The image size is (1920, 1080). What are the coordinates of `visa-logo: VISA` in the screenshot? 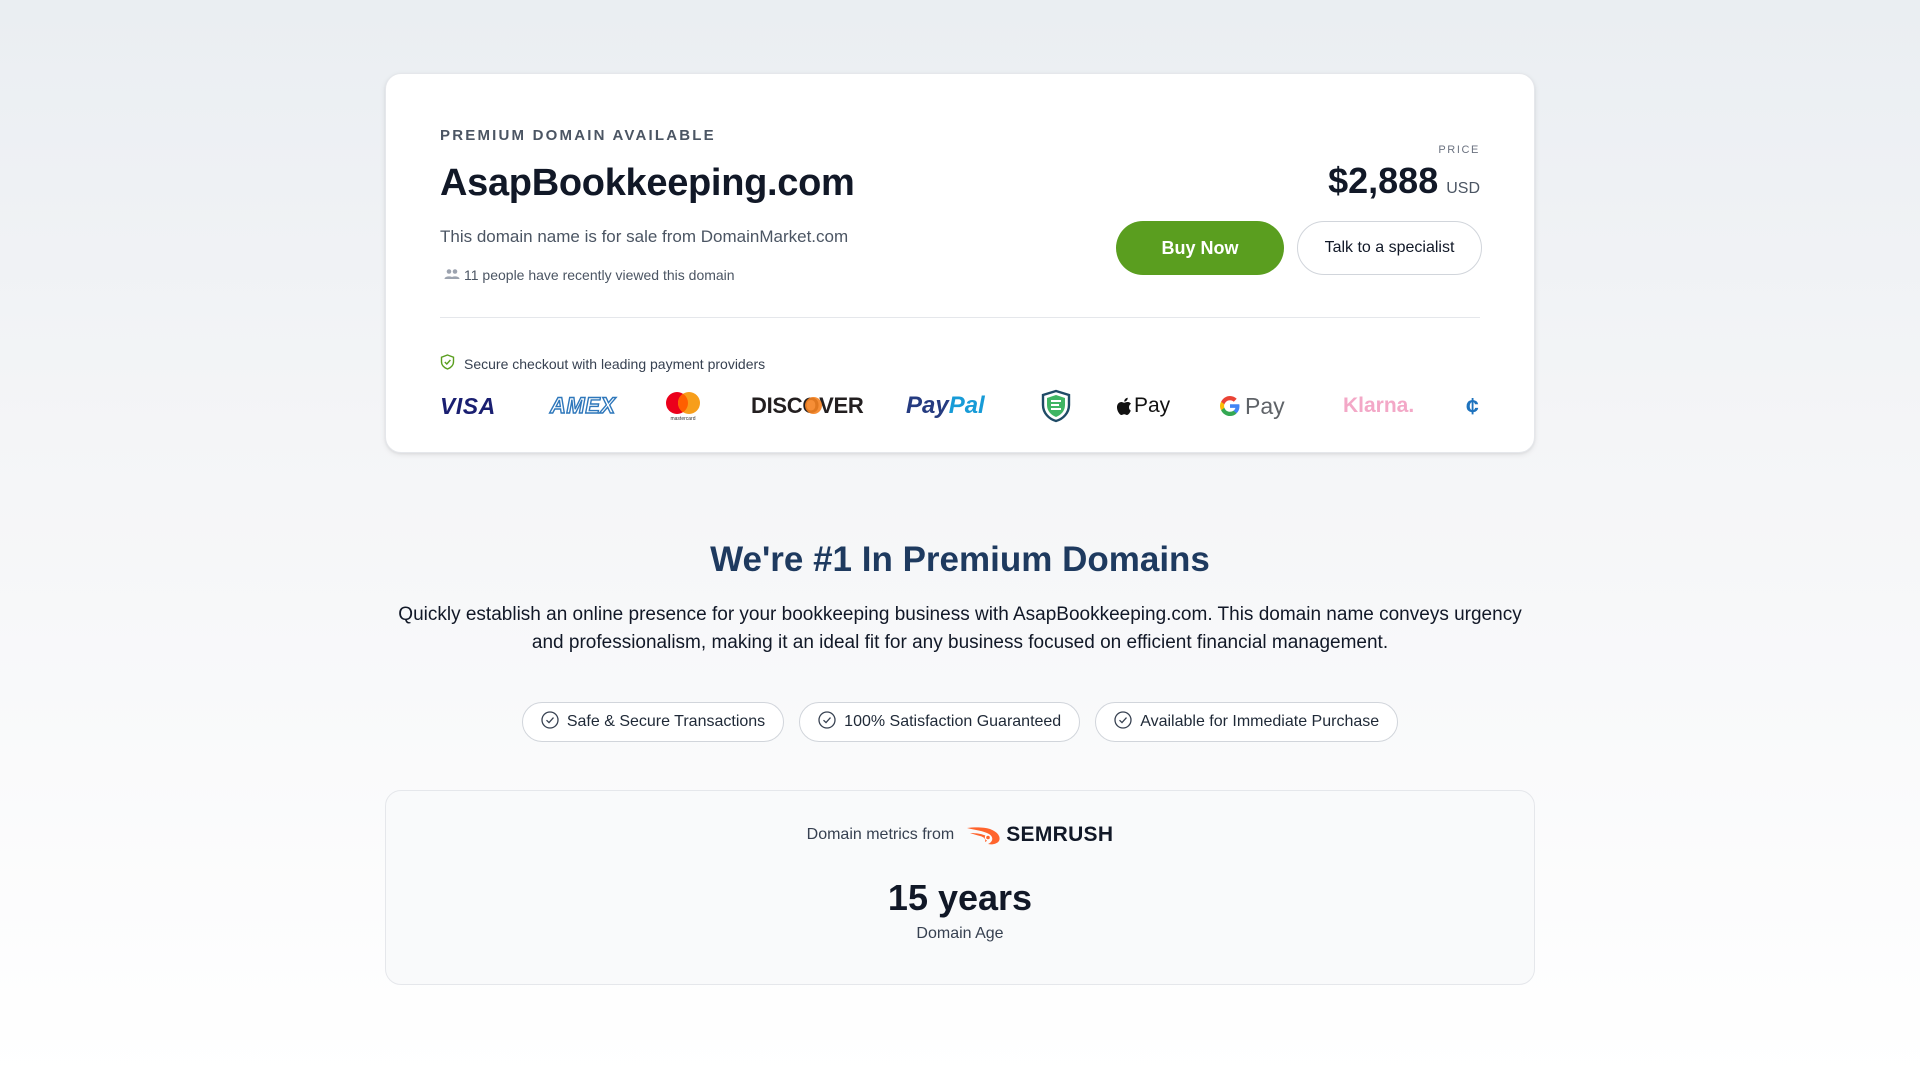 It's located at (468, 405).